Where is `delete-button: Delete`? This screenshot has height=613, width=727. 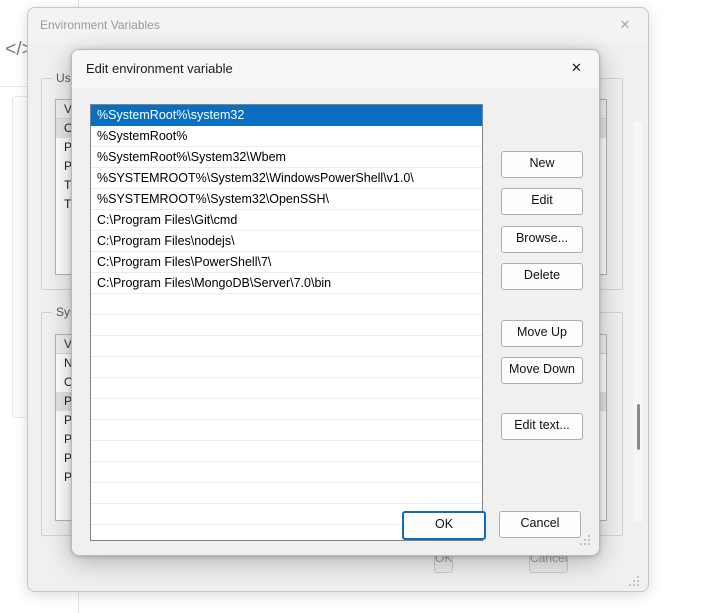 delete-button: Delete is located at coordinates (542, 276).